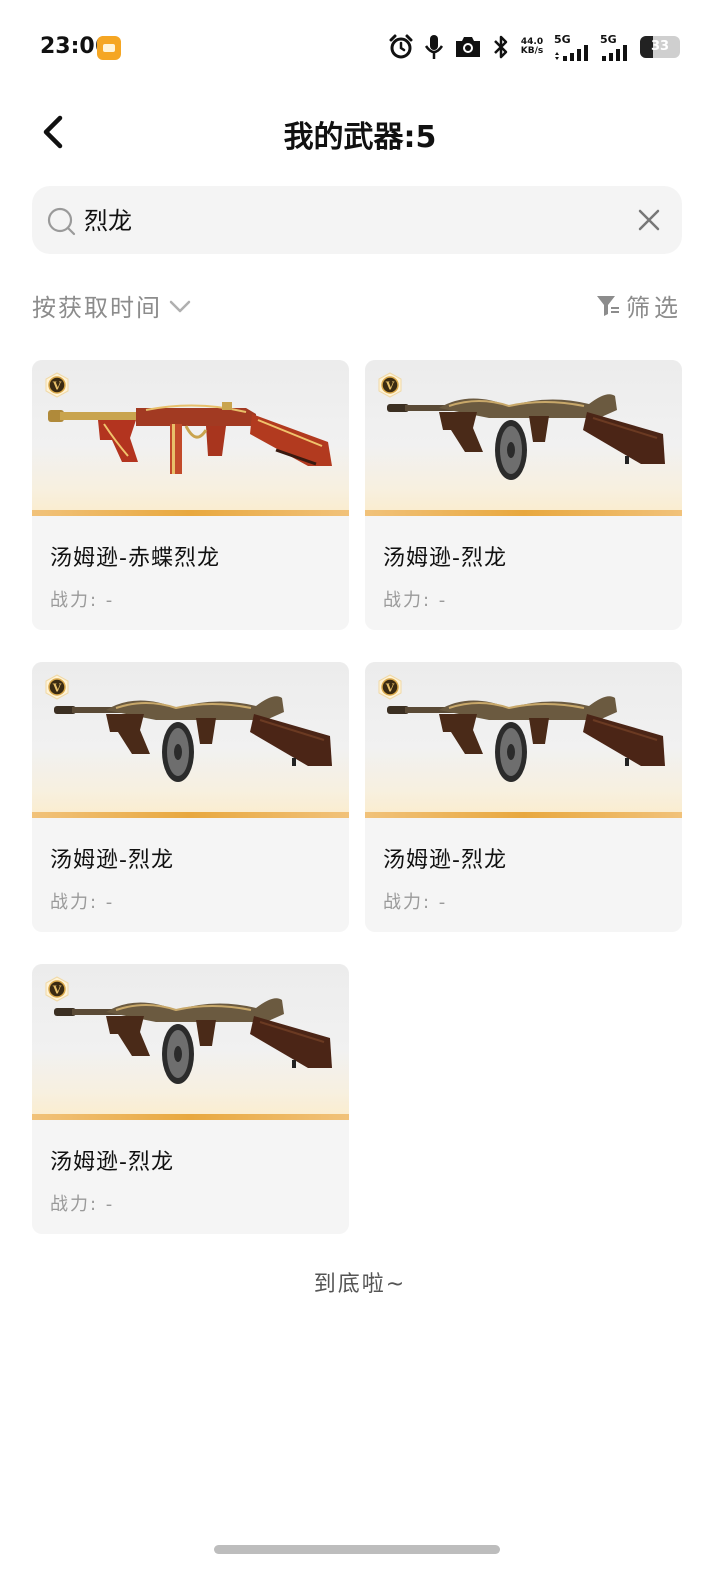 This screenshot has width=720, height=1584. I want to click on weapon-card: V 汤姆逊-赤蝶烈龙 战力: -, so click(190, 495).